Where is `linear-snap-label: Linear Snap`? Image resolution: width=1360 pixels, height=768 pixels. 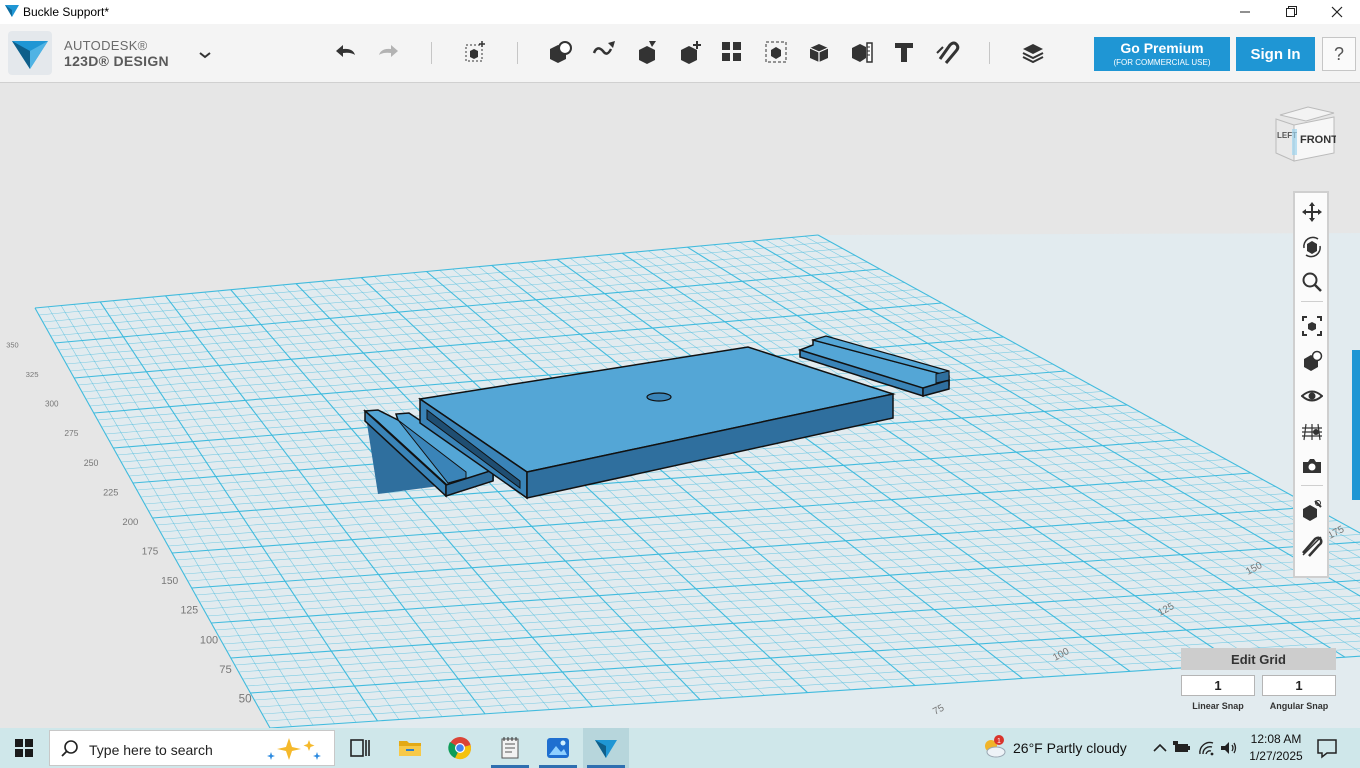
linear-snap-label: Linear Snap is located at coordinates (1218, 706).